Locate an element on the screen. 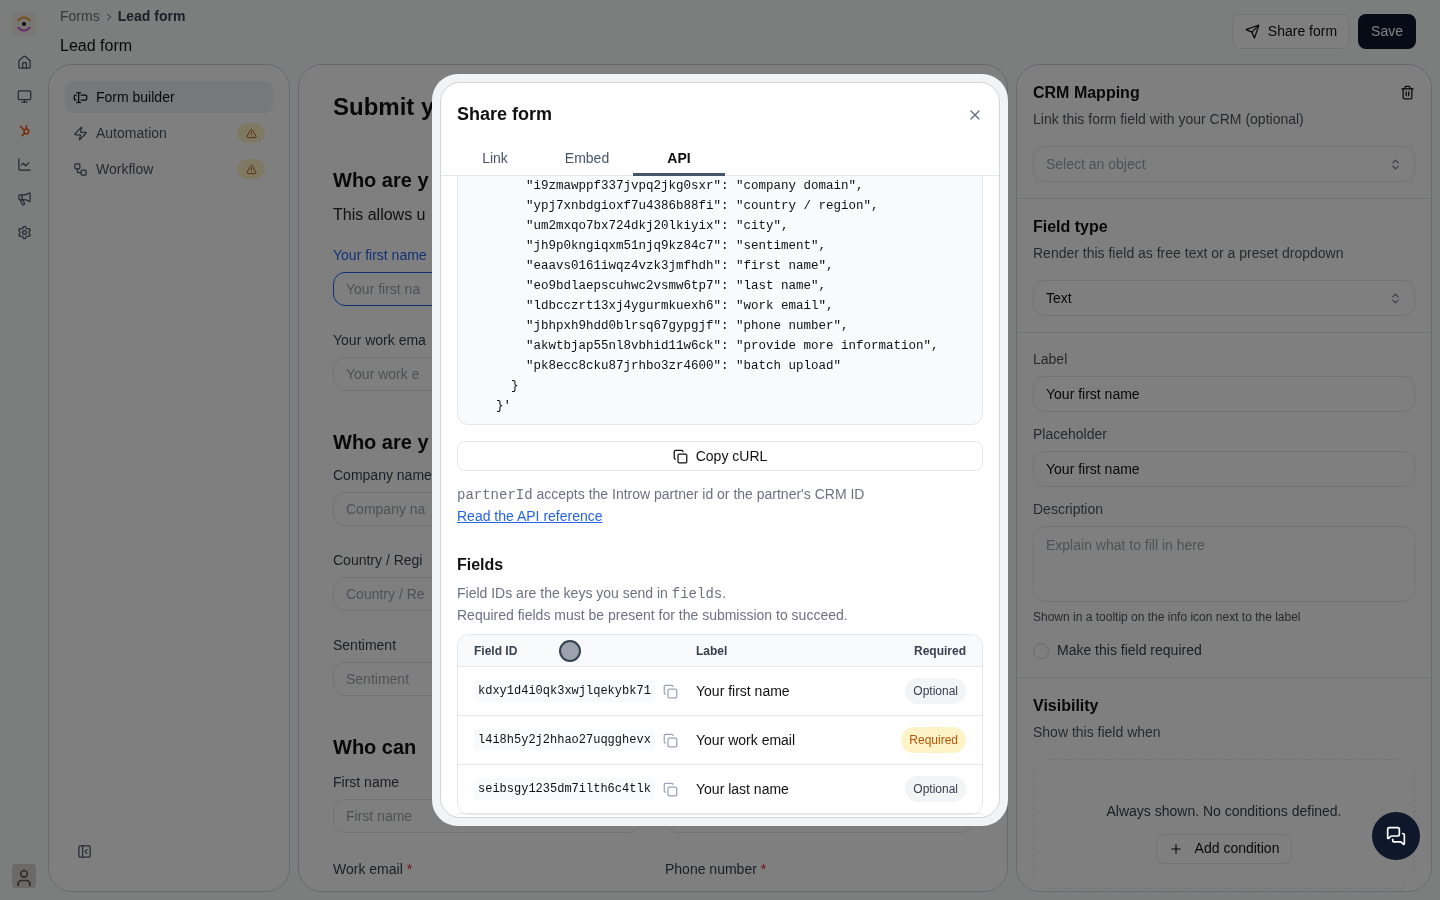 Image resolution: width=1440 pixels, height=900 pixels. requirement-badge: Required is located at coordinates (933, 740).